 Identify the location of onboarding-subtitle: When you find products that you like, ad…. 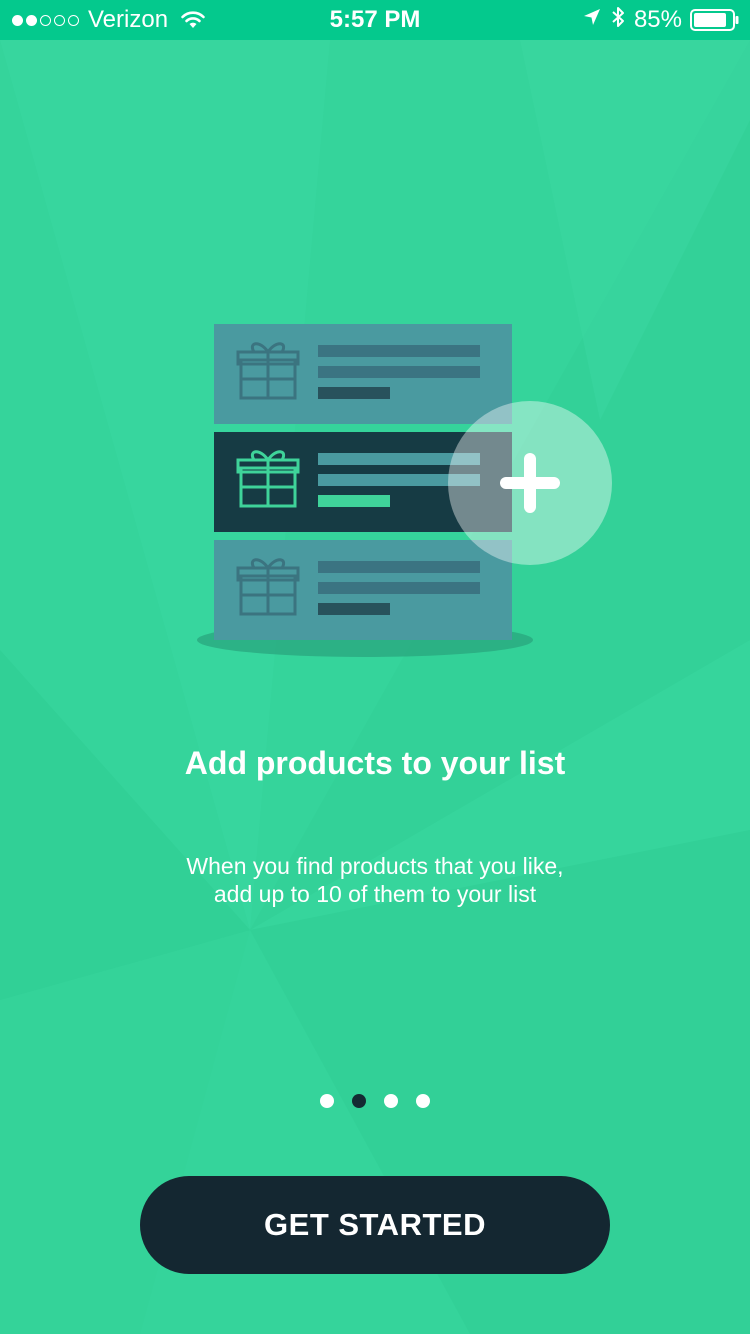
(375, 880).